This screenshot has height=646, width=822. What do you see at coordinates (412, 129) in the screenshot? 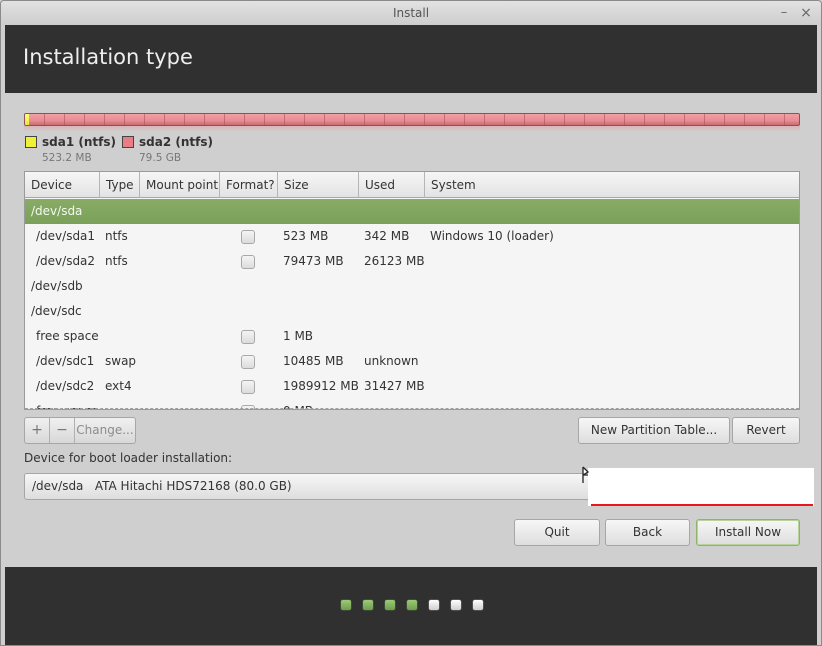
I see `partition-bar-reflection` at bounding box center [412, 129].